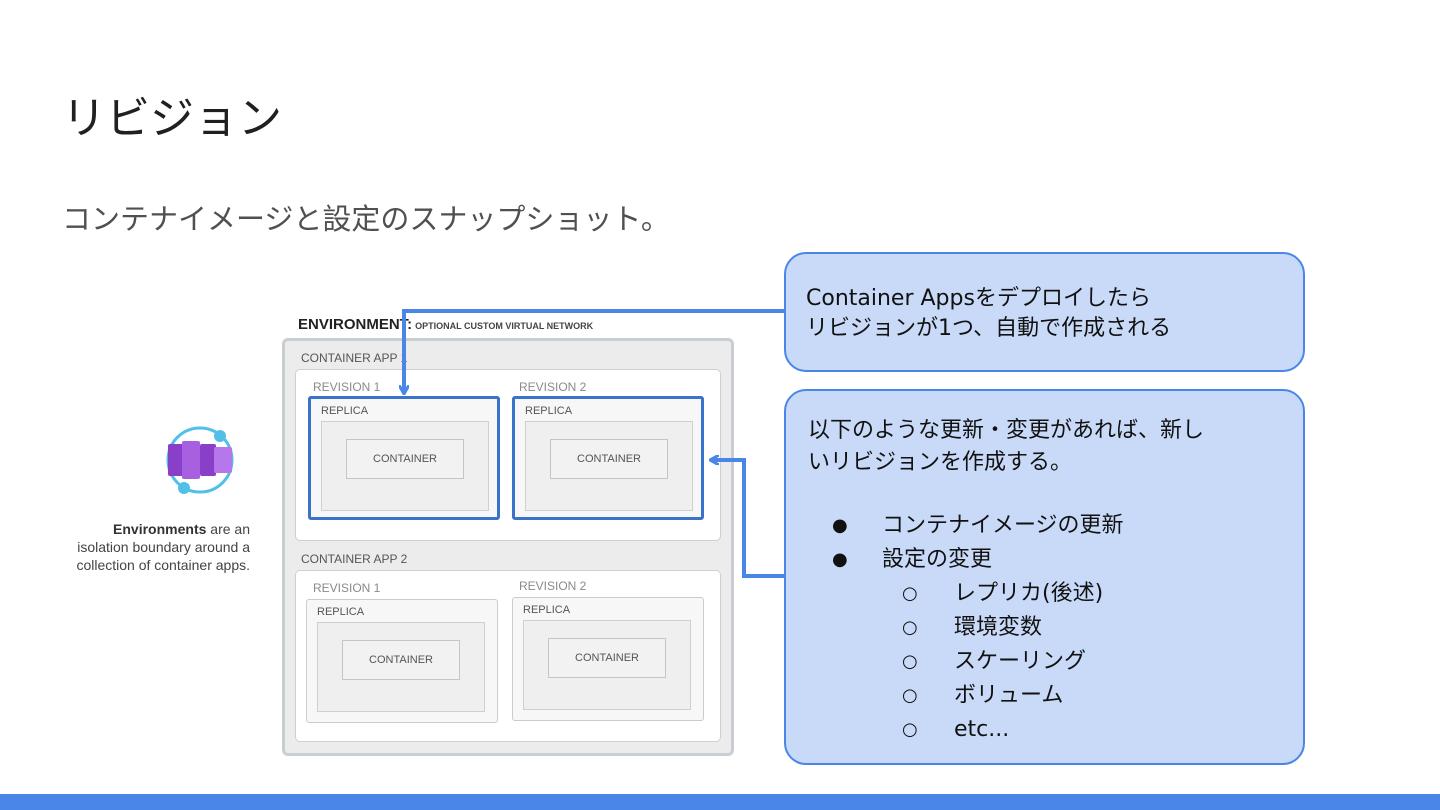  I want to click on caption-bold: Environments, so click(160, 529).